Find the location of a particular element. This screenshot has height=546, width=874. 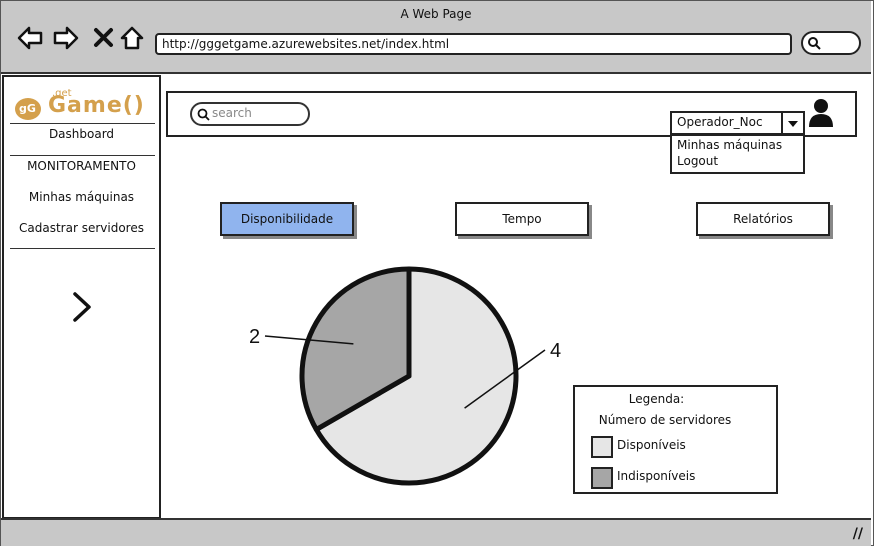

tab-relatorios: Relatórios is located at coordinates (763, 219).